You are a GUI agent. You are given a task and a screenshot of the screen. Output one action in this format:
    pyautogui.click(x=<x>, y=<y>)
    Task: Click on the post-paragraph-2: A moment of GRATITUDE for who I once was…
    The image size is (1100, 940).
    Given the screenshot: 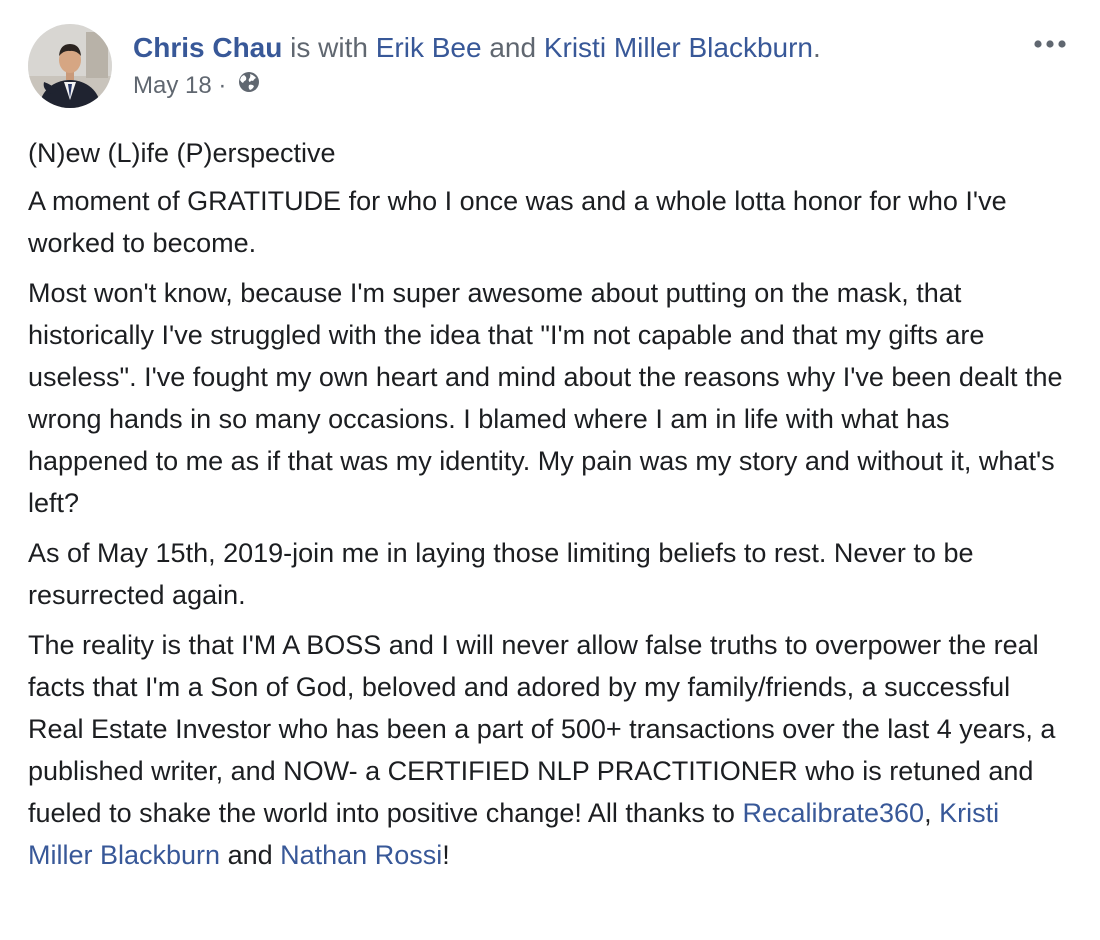 What is the action you would take?
    pyautogui.click(x=517, y=222)
    